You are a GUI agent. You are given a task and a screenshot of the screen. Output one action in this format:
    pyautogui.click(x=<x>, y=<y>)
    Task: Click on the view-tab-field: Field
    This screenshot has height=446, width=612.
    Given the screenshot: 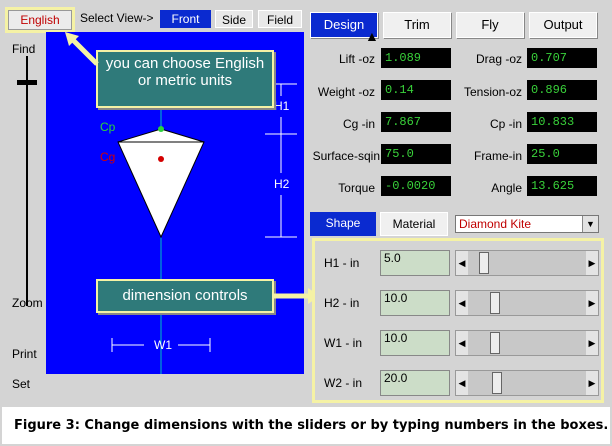 What is the action you would take?
    pyautogui.click(x=280, y=19)
    